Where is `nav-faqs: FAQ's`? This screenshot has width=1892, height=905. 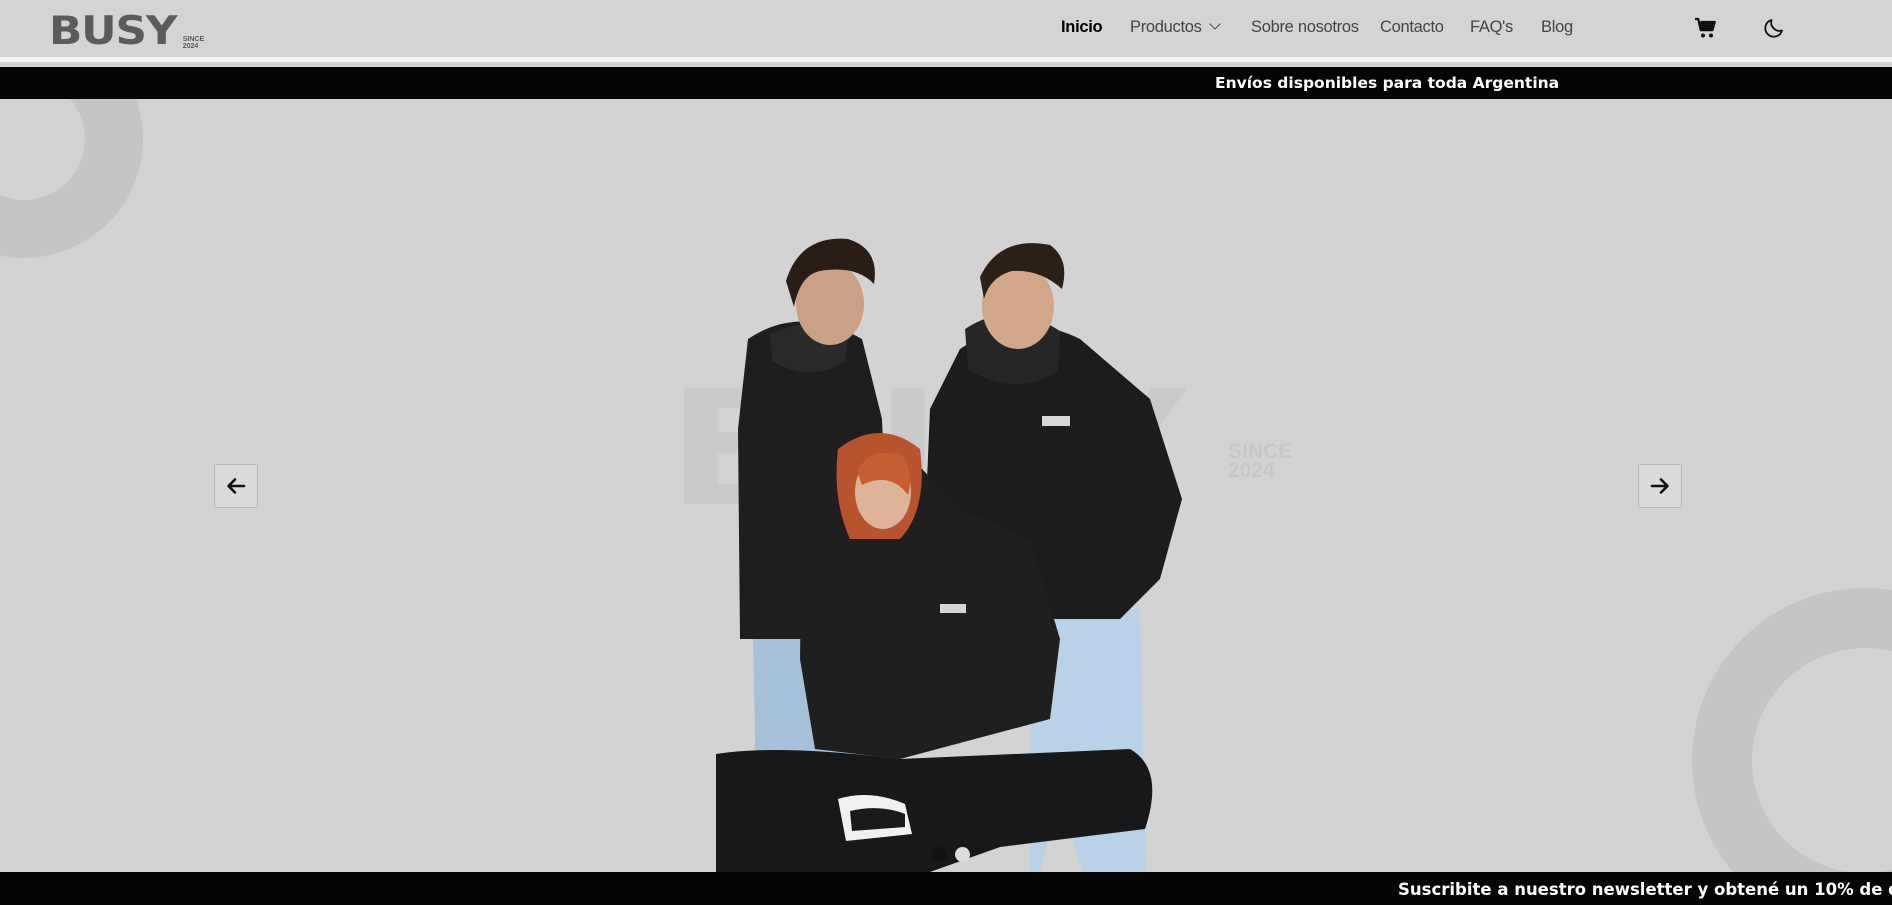 nav-faqs: FAQ's is located at coordinates (1491, 27).